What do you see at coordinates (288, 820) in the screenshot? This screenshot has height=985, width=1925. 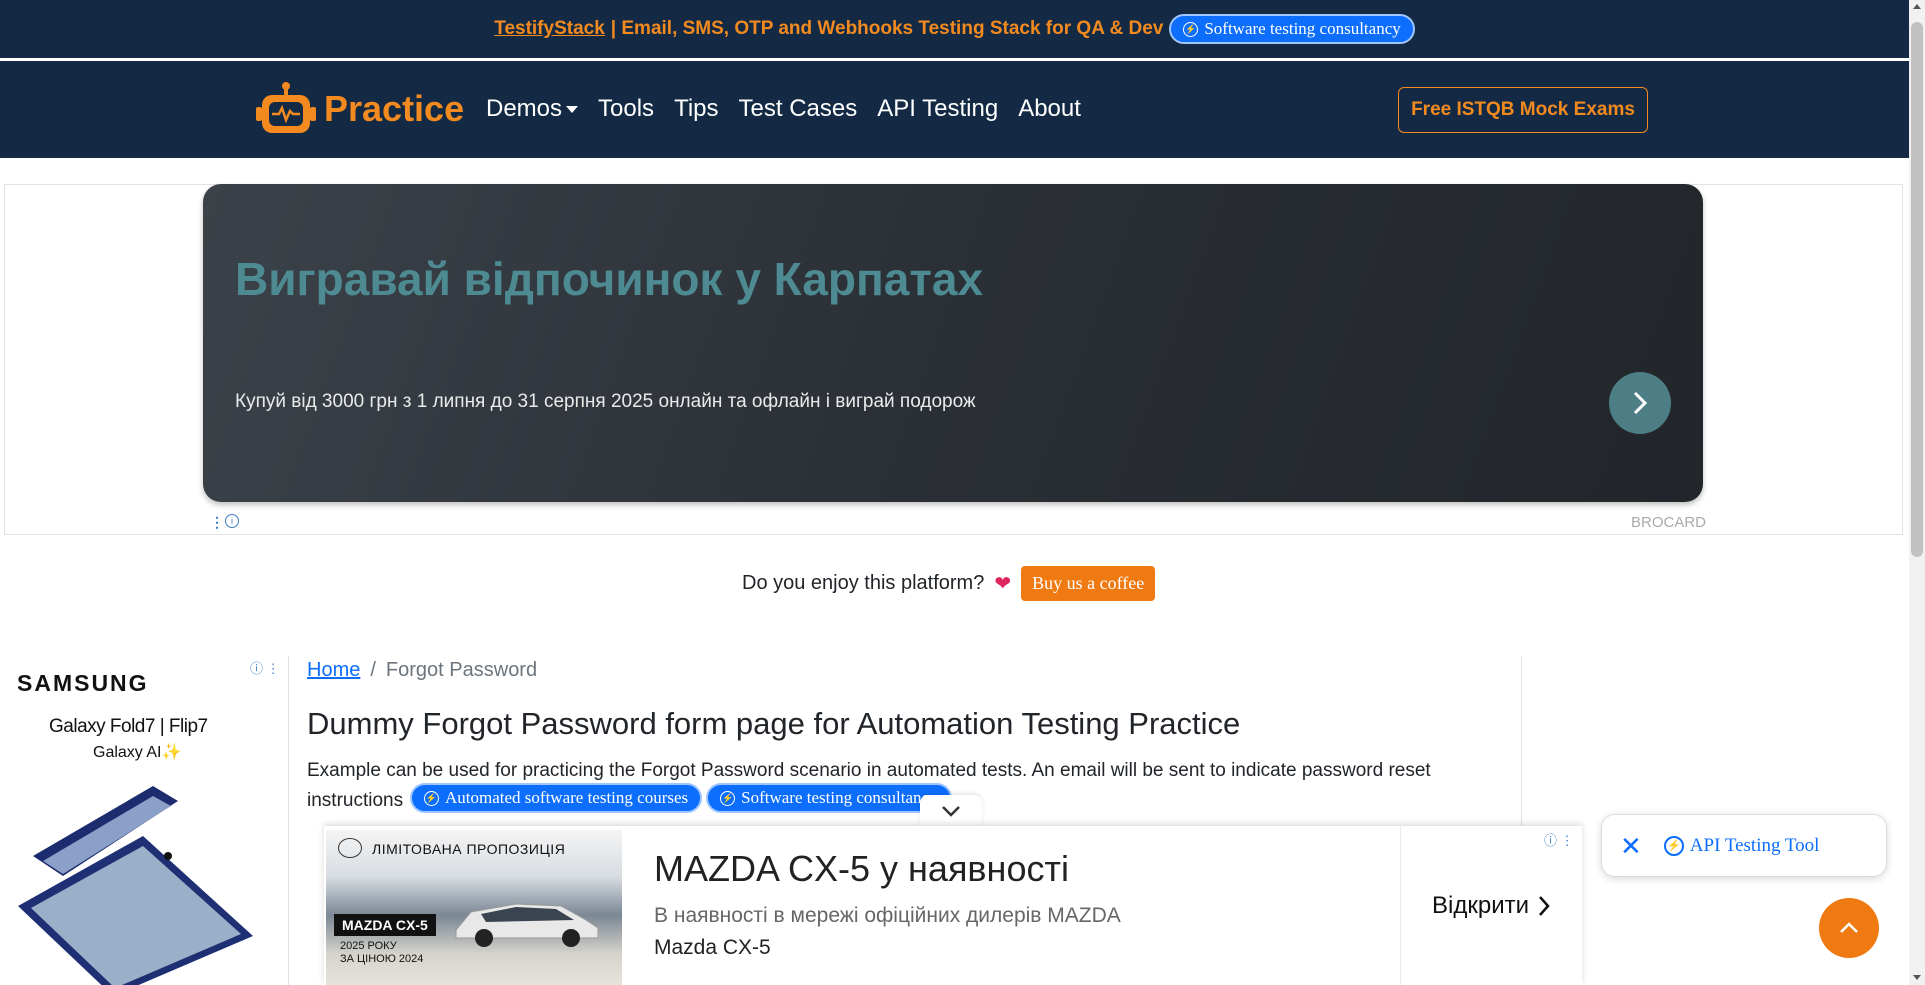 I see `left-divider` at bounding box center [288, 820].